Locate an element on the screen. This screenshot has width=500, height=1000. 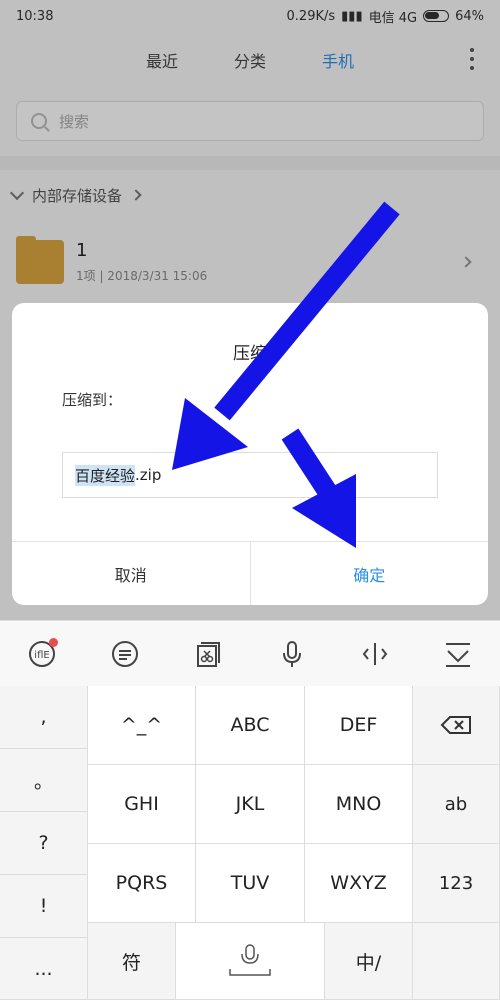
dialog-buttons: 取消 确定 is located at coordinates (250, 573).